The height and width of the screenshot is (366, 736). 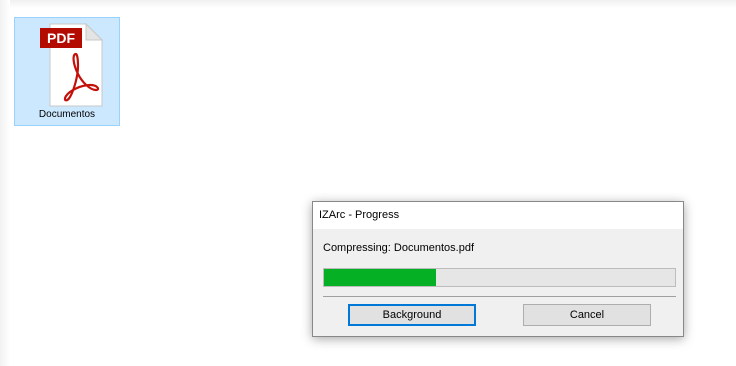 What do you see at coordinates (72, 64) in the screenshot?
I see `pdf-file-icon: PDF` at bounding box center [72, 64].